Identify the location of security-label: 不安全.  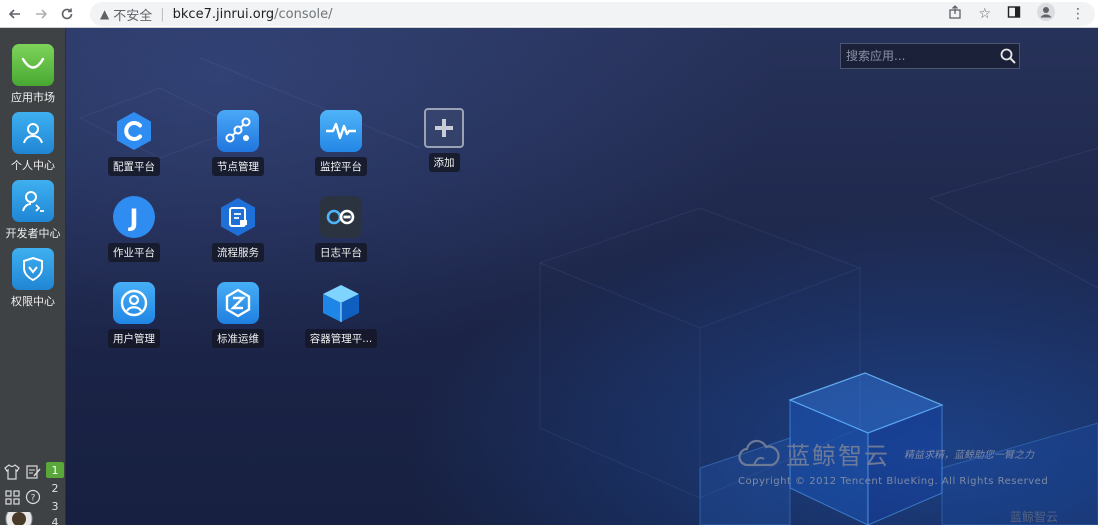
(133, 16).